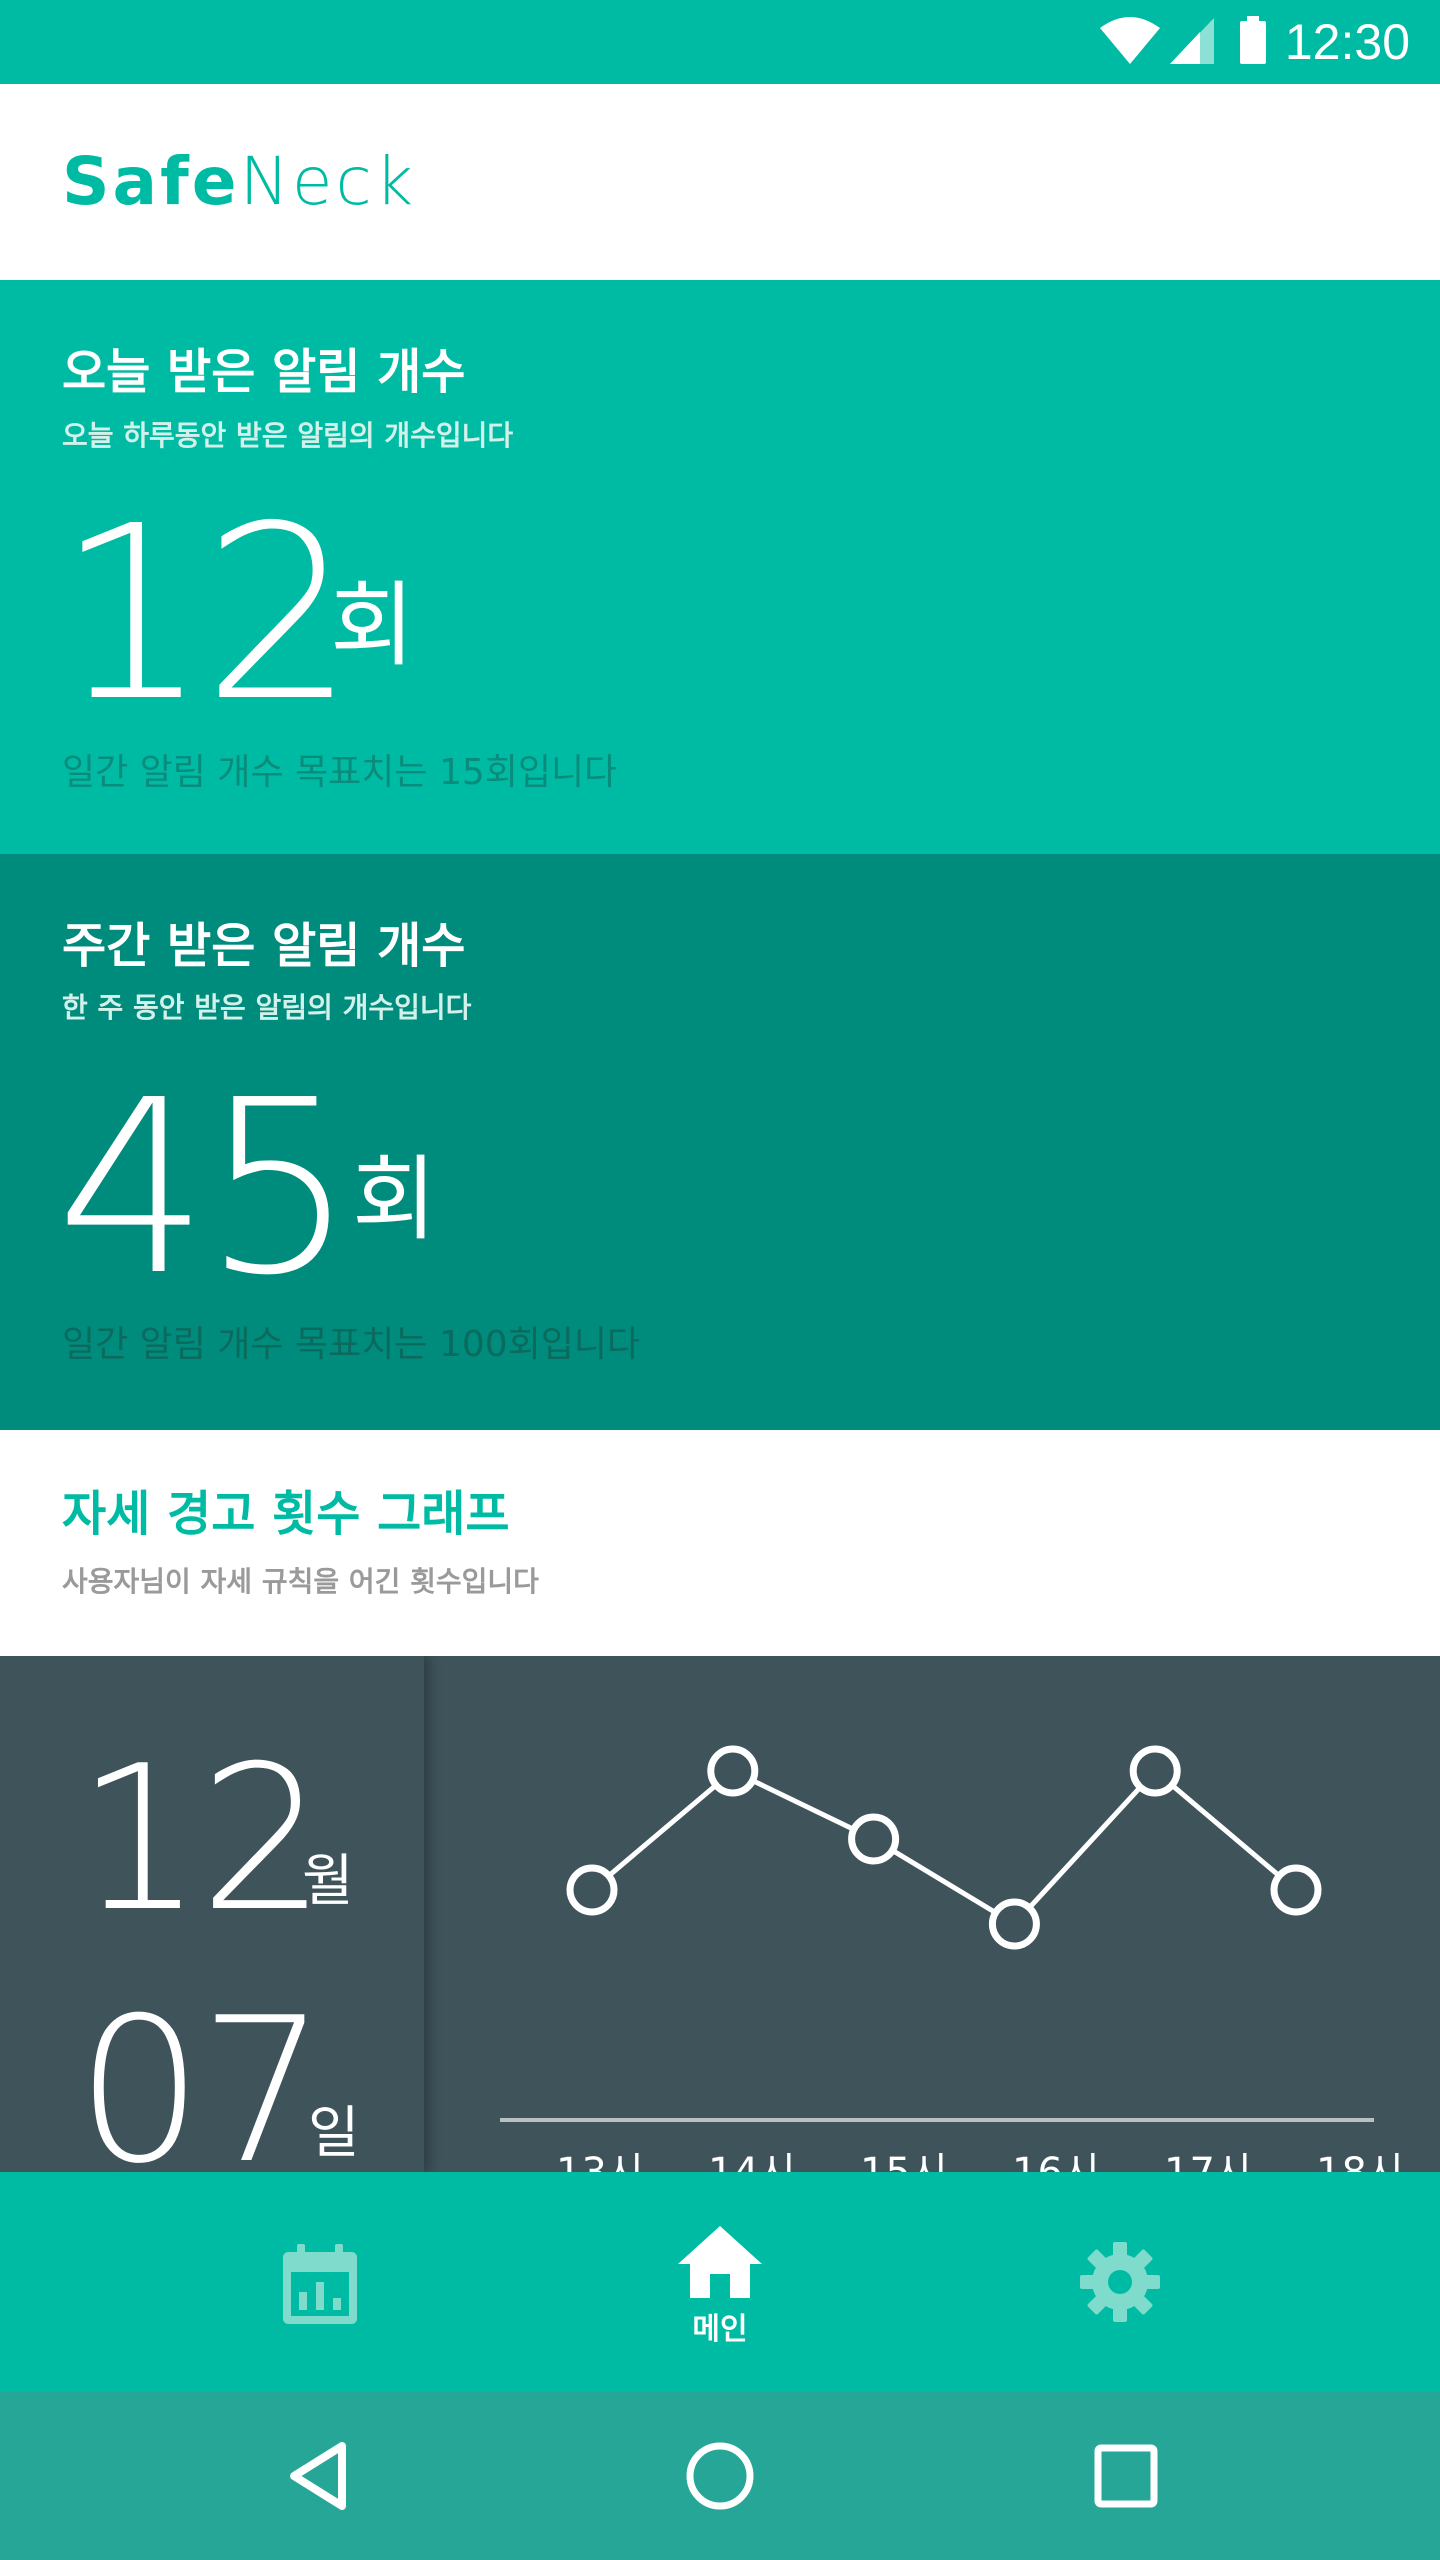 The height and width of the screenshot is (2560, 1440). What do you see at coordinates (944, 1847) in the screenshot?
I see `chart-series-line` at bounding box center [944, 1847].